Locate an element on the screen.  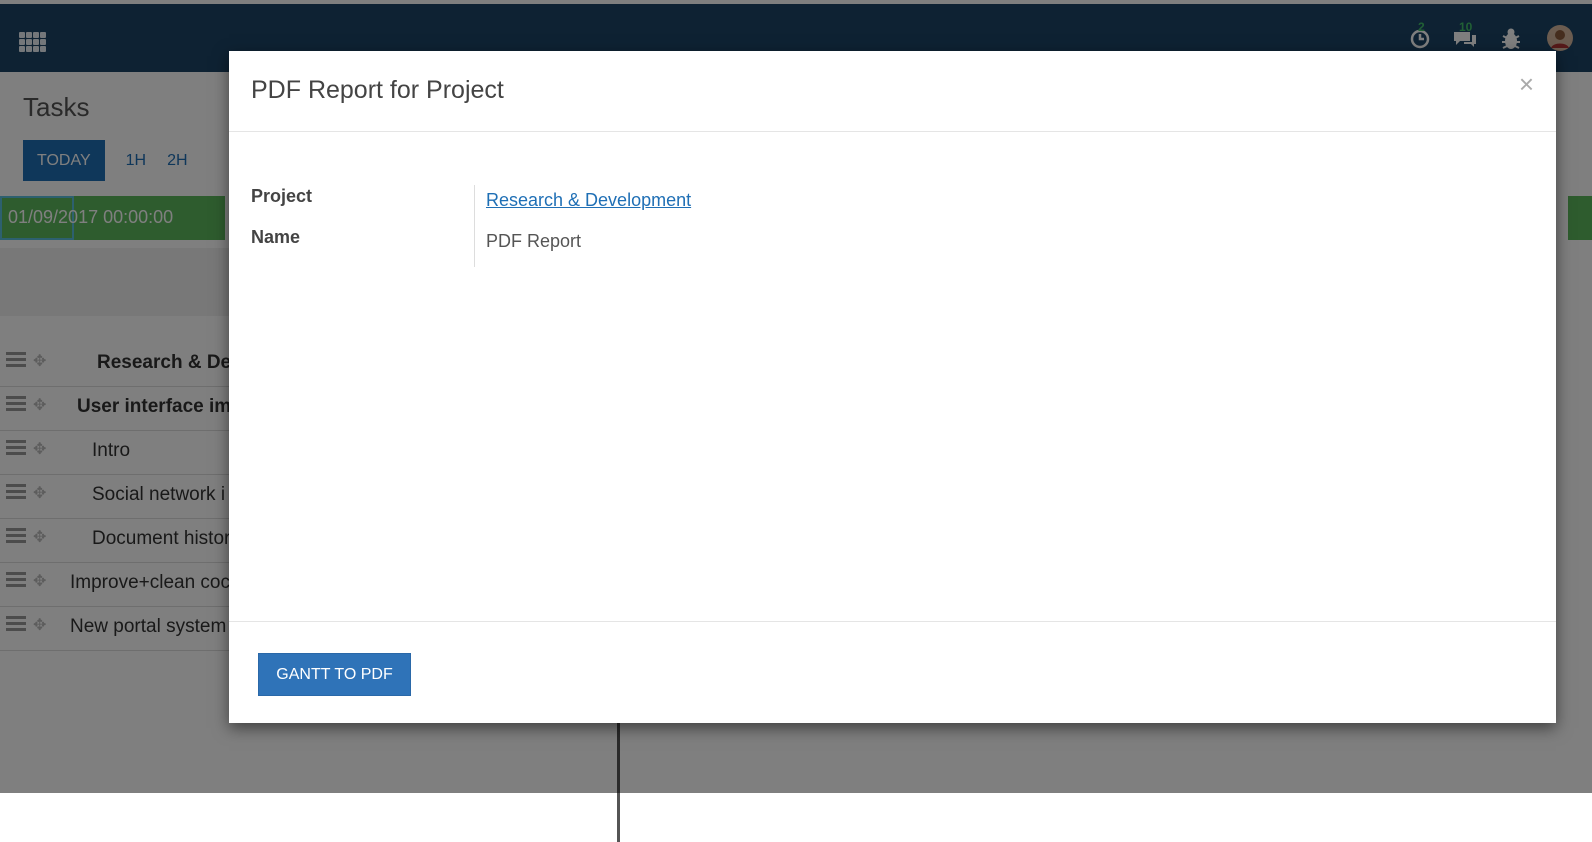
close-icon: × is located at coordinates (1526, 84).